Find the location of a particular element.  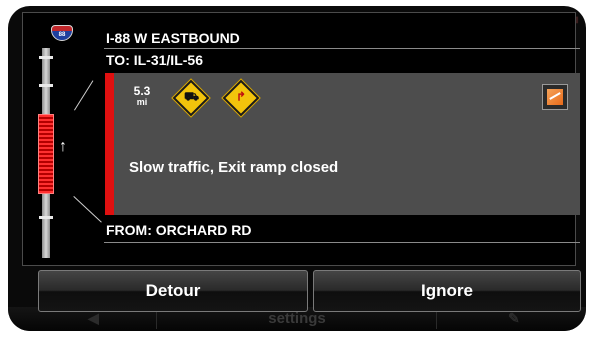

congestion-segment is located at coordinates (46, 154).